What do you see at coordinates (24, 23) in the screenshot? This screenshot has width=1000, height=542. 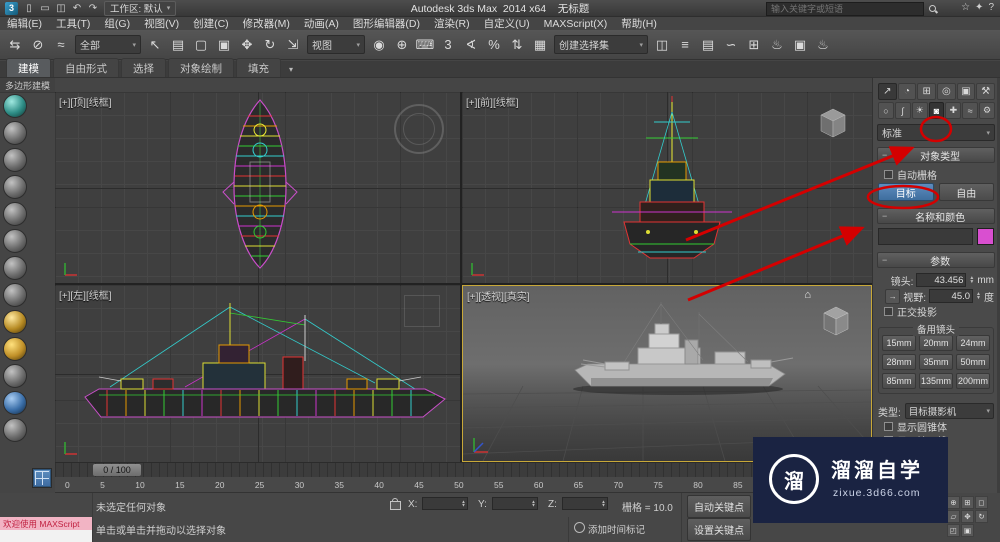 I see `menu-item: 编辑(E)` at bounding box center [24, 23].